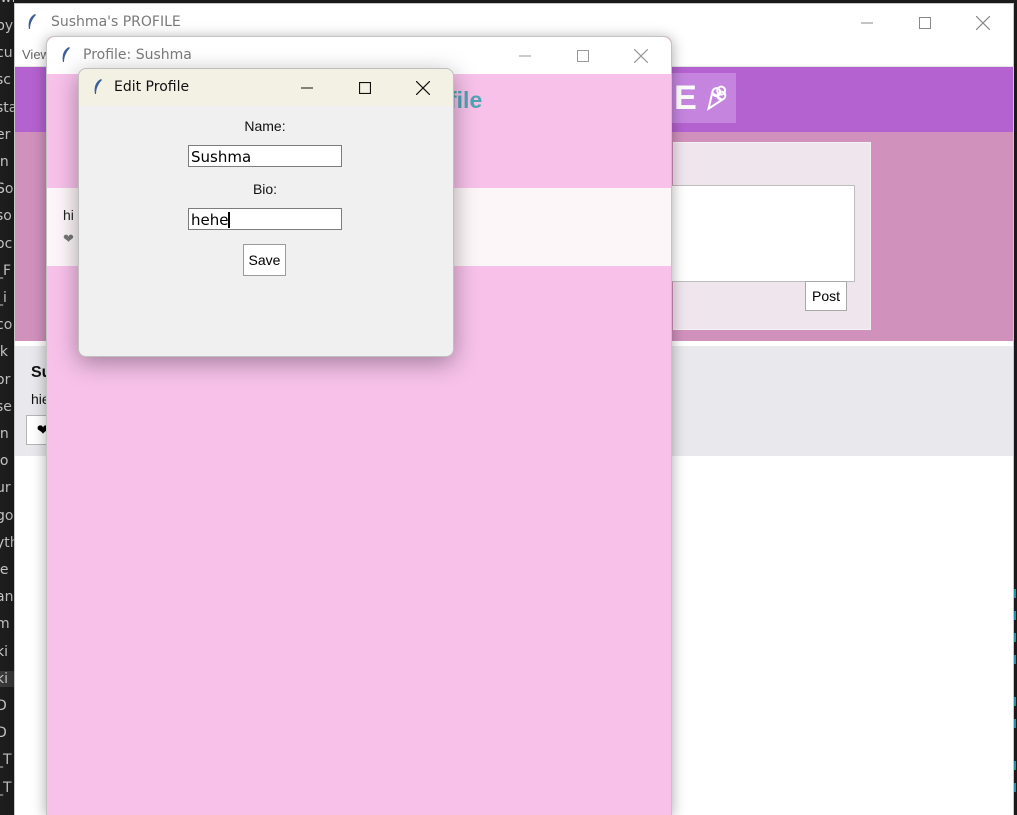 This screenshot has height=815, width=1017. What do you see at coordinates (68, 215) in the screenshot?
I see `profile-post-text: hi` at bounding box center [68, 215].